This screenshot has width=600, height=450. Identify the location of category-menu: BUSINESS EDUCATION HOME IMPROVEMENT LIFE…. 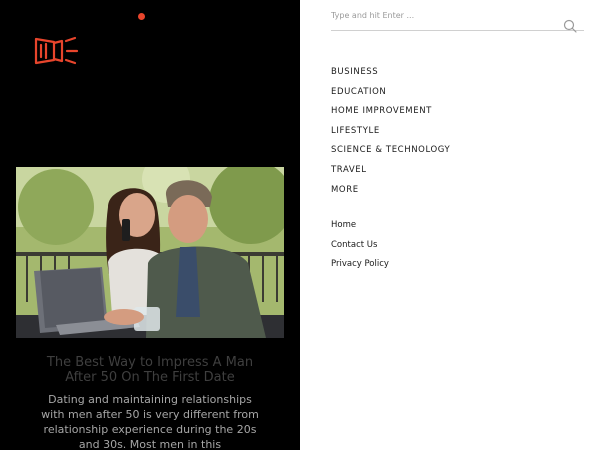
(390, 134).